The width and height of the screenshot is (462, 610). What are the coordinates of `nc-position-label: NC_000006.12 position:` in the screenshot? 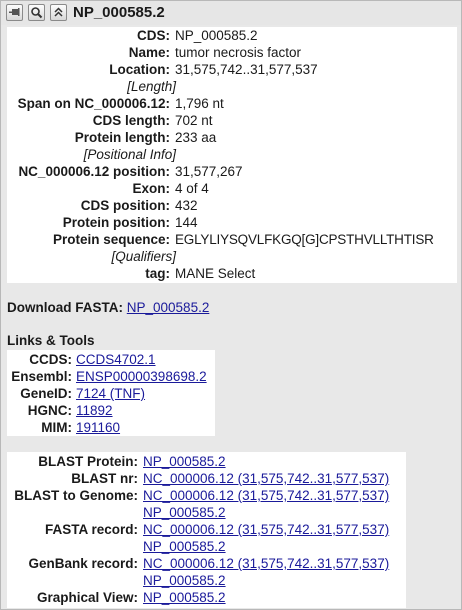 It's located at (94, 171).